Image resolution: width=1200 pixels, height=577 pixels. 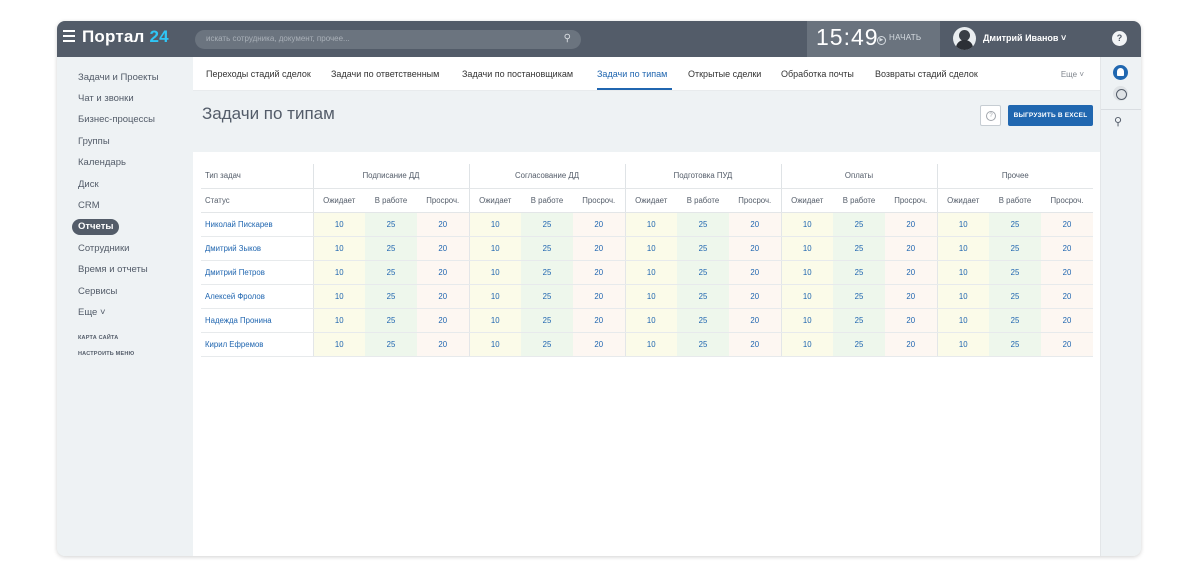 What do you see at coordinates (257, 296) in the screenshot?
I see `employee-name-link: Алексей Фролов` at bounding box center [257, 296].